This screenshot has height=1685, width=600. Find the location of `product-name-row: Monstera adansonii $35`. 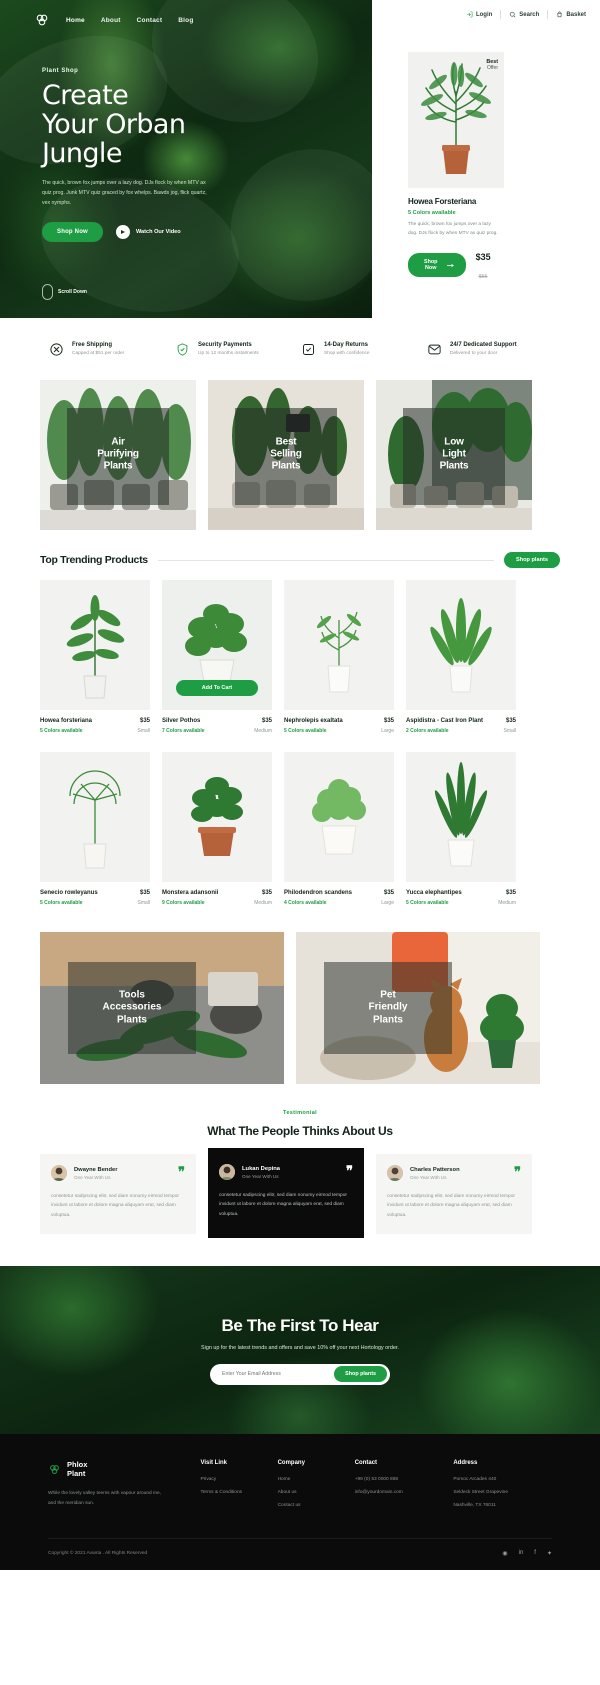

product-name-row: Monstera adansonii $35 is located at coordinates (217, 893).